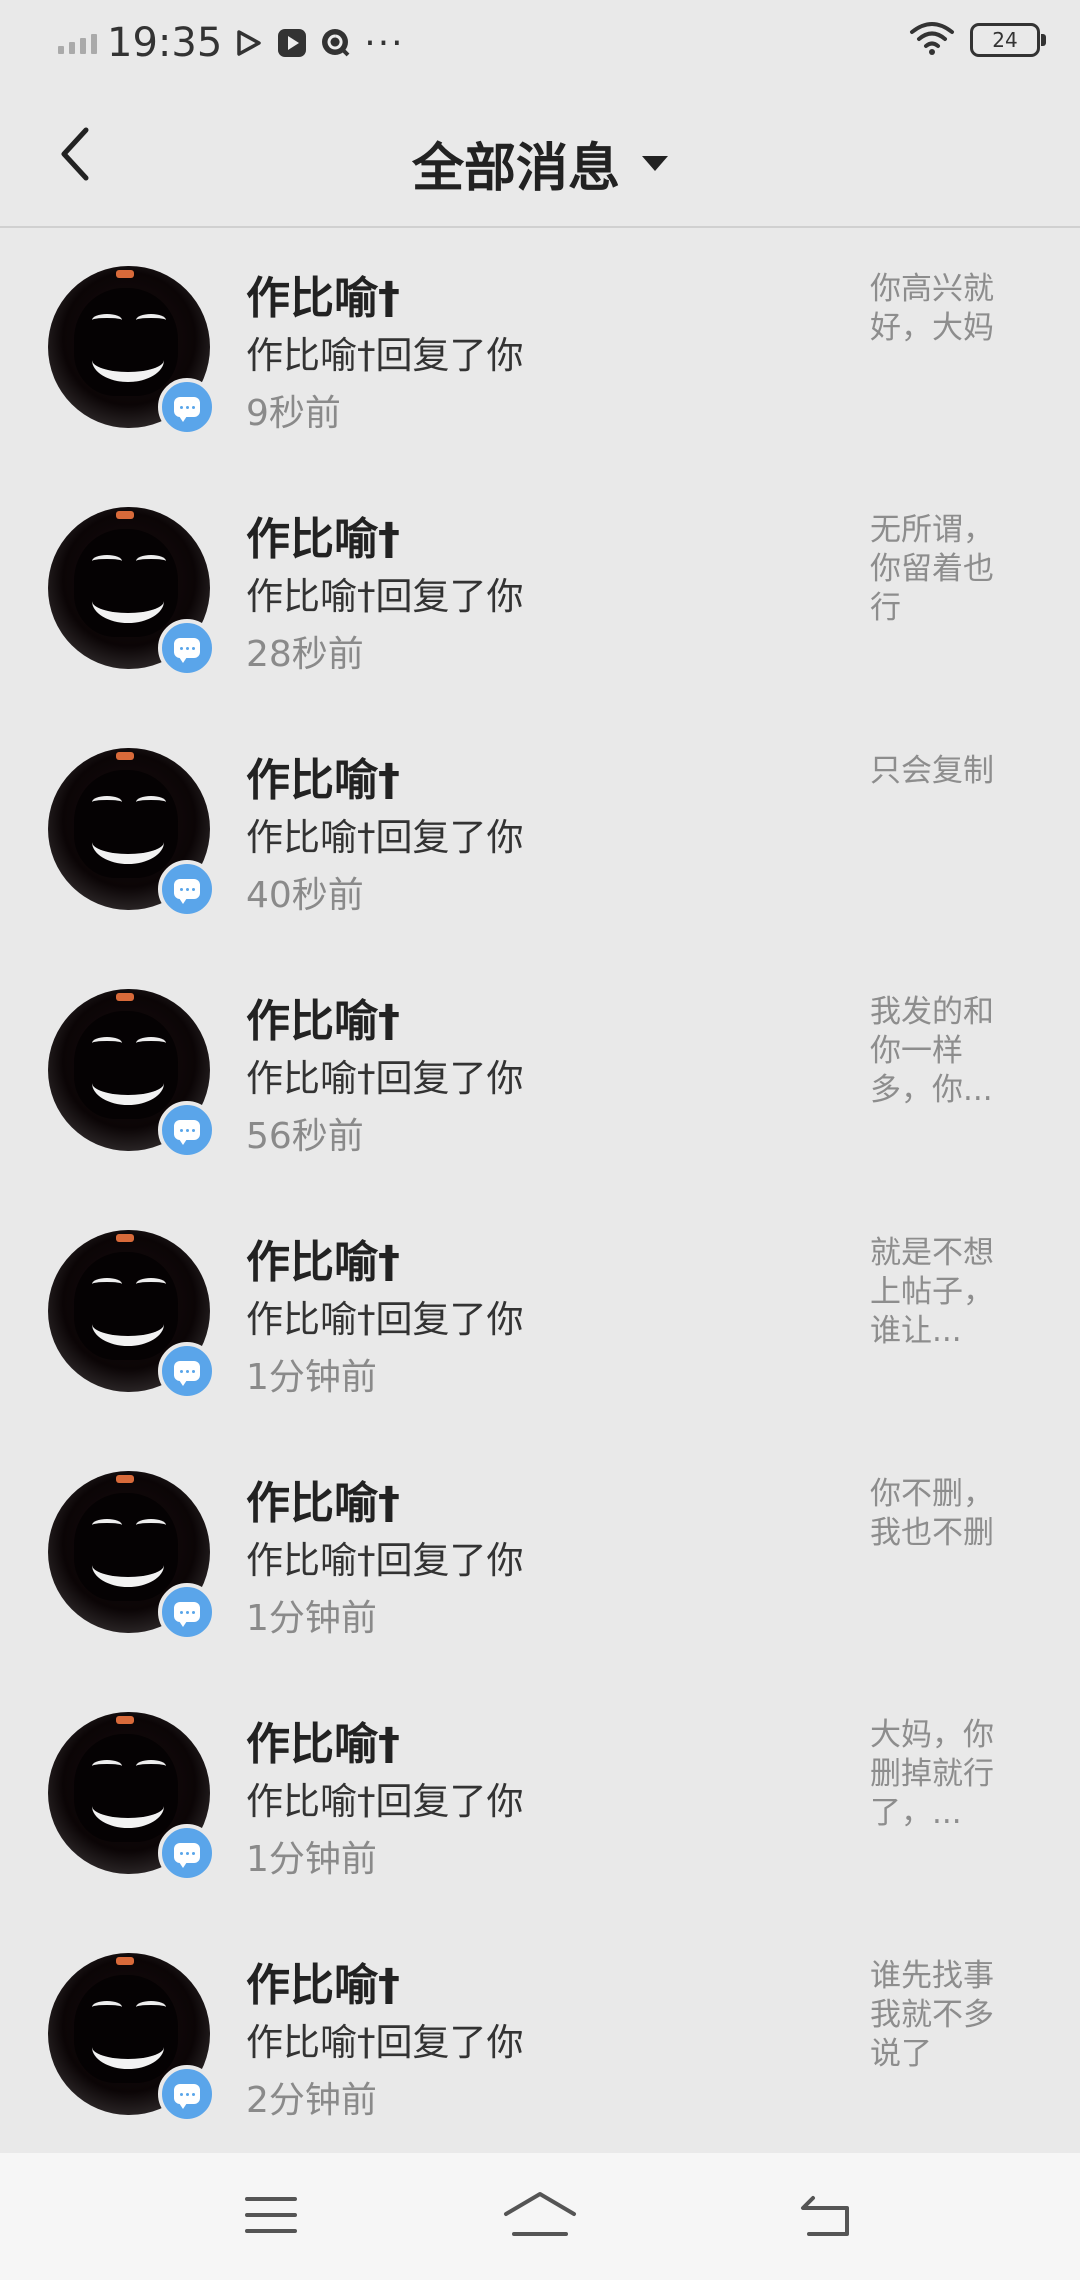  I want to click on back-icon, so click(825, 2216).